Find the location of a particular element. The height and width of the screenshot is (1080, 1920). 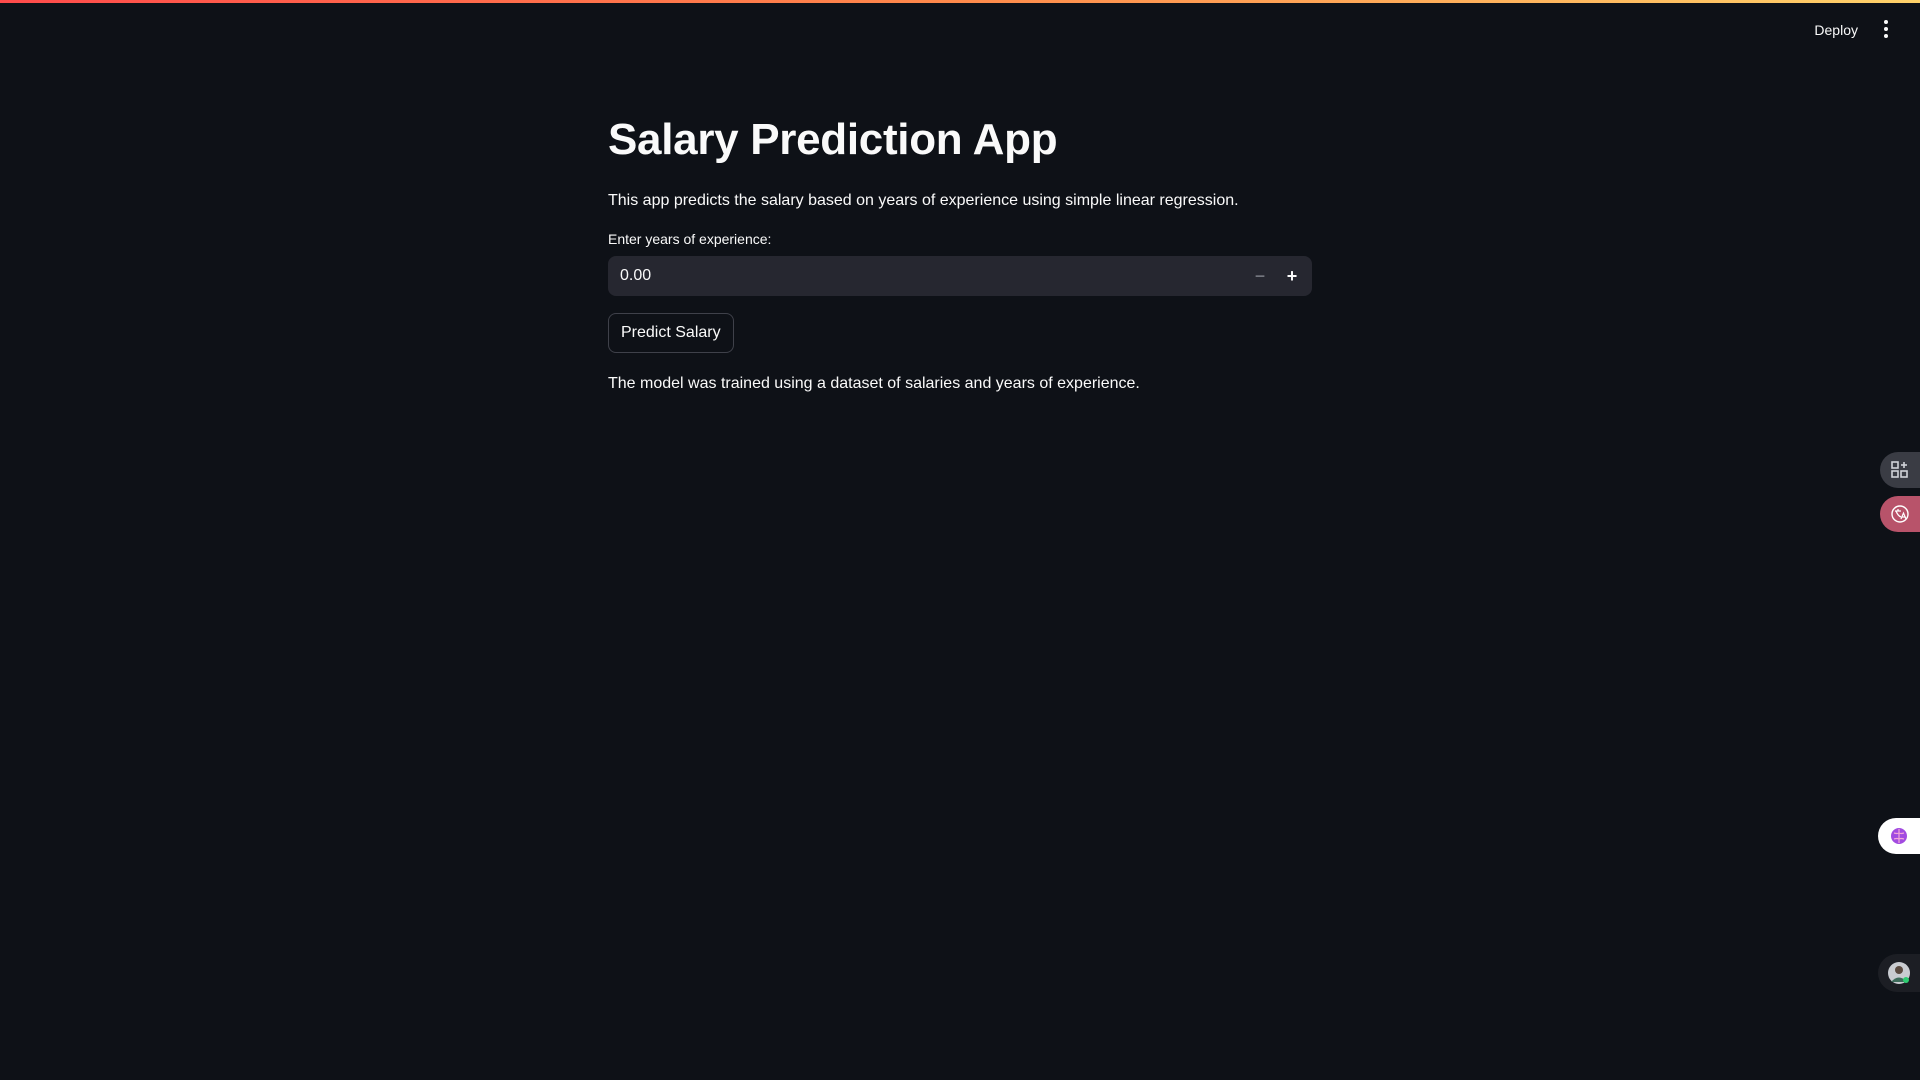

main-menu-icon is located at coordinates (1886, 29).